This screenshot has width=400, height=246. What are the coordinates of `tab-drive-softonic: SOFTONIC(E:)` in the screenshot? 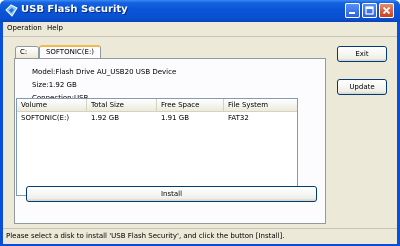 It's located at (70, 51).